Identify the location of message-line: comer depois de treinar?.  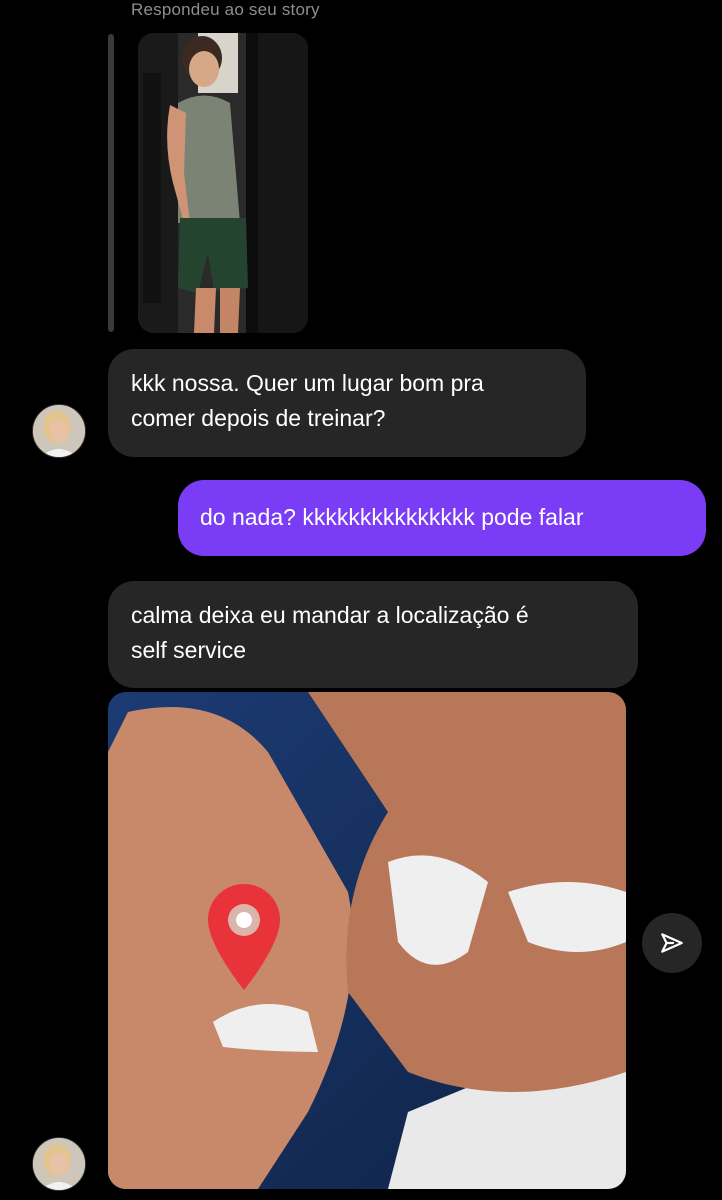
(258, 418).